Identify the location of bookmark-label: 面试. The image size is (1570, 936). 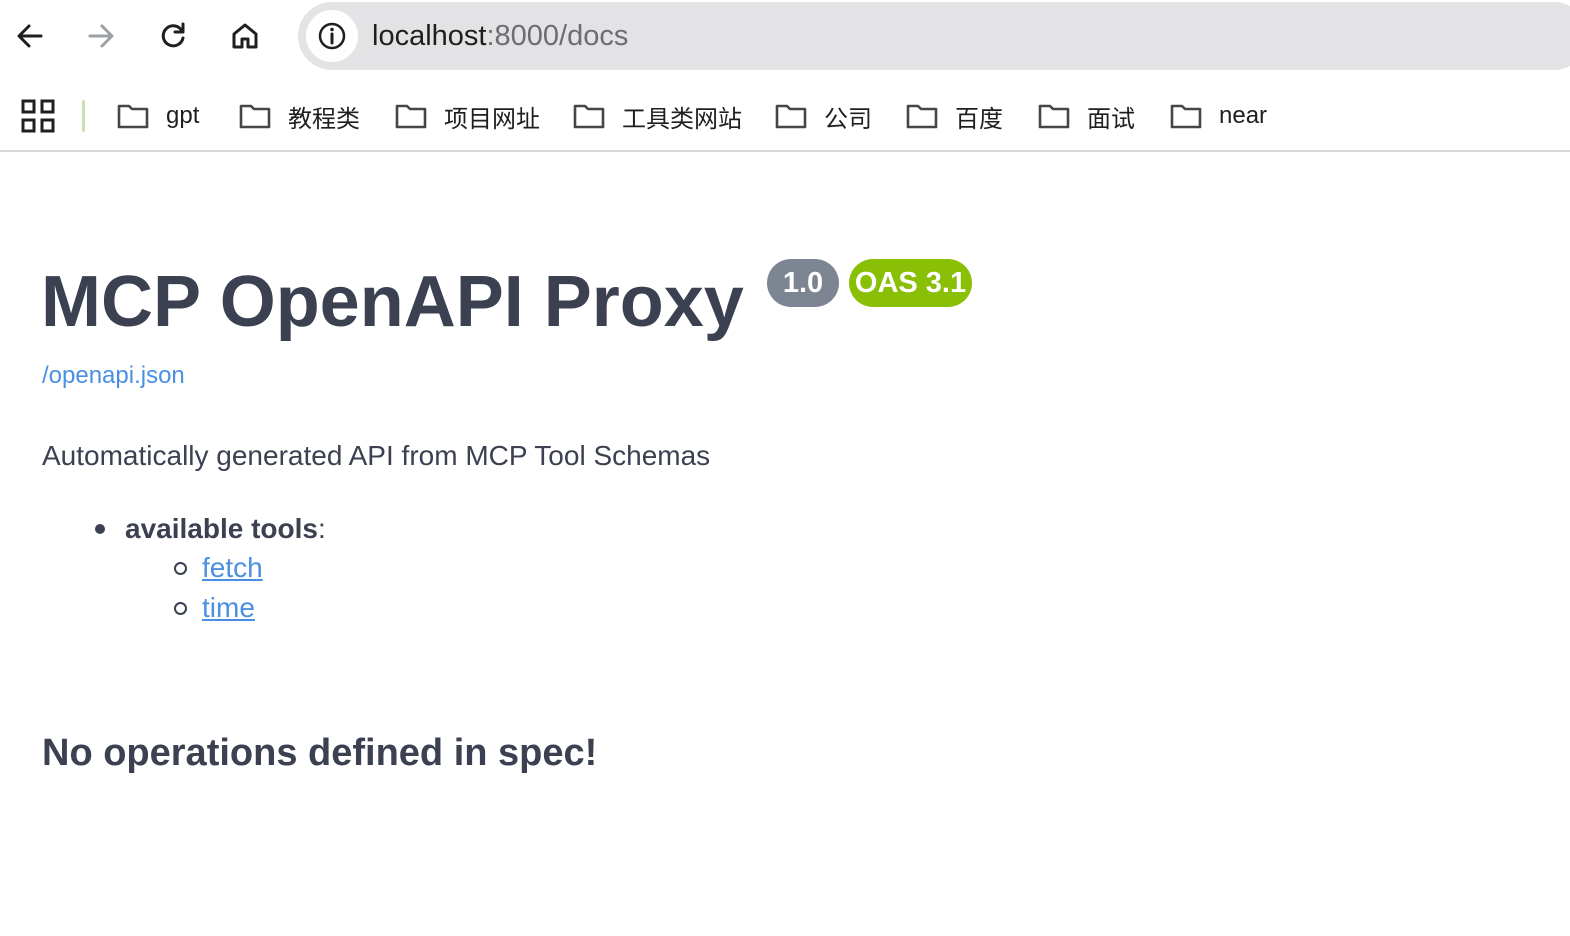
(1111, 119).